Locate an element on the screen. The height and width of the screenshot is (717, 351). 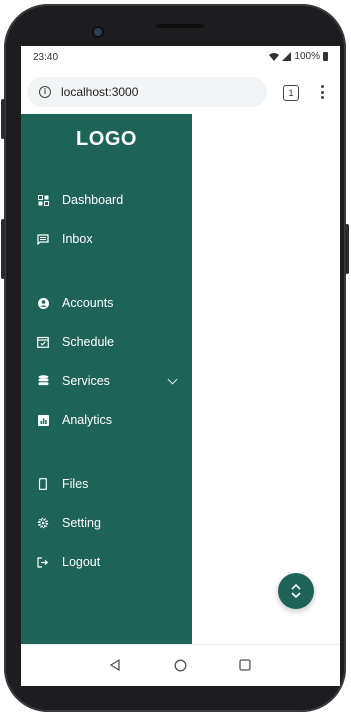
sidebar-item-dashboard: Dashboard is located at coordinates (106, 200).